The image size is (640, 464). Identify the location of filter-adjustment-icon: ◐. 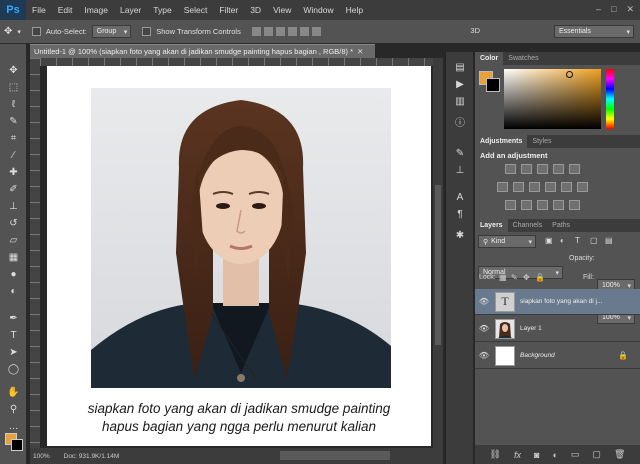
(562, 240).